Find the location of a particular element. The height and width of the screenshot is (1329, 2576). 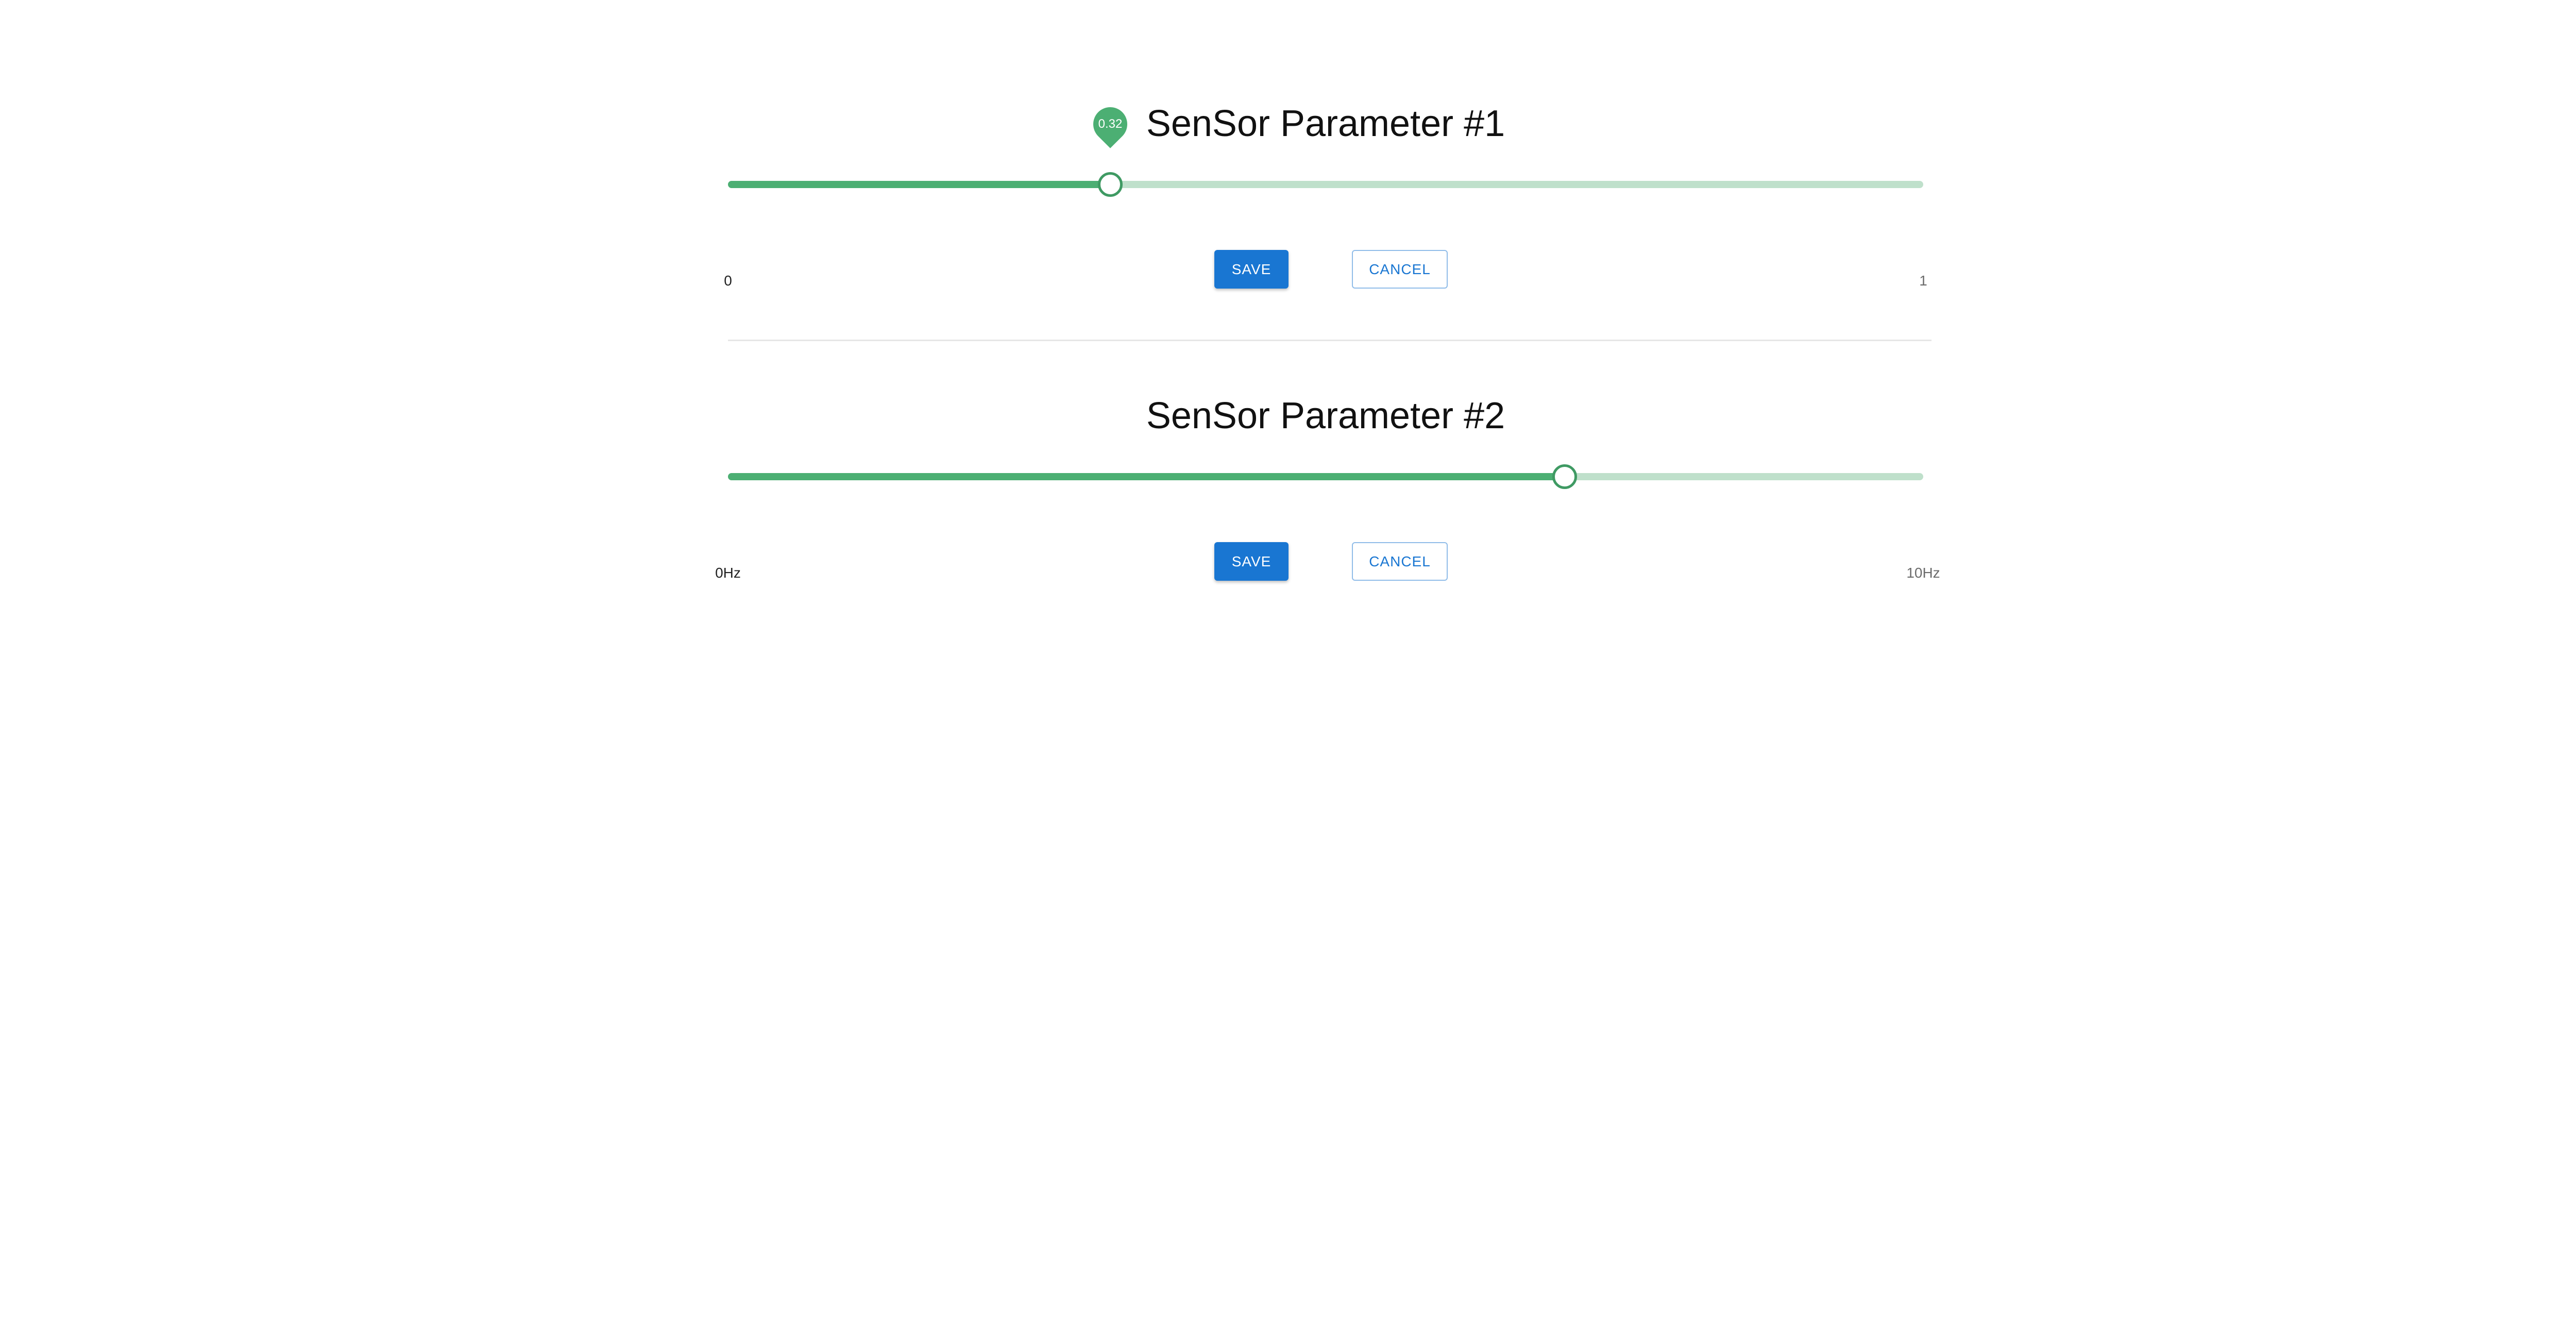

sensor-parameter-2-slider: 0Hz 10Hz is located at coordinates (1327, 521).